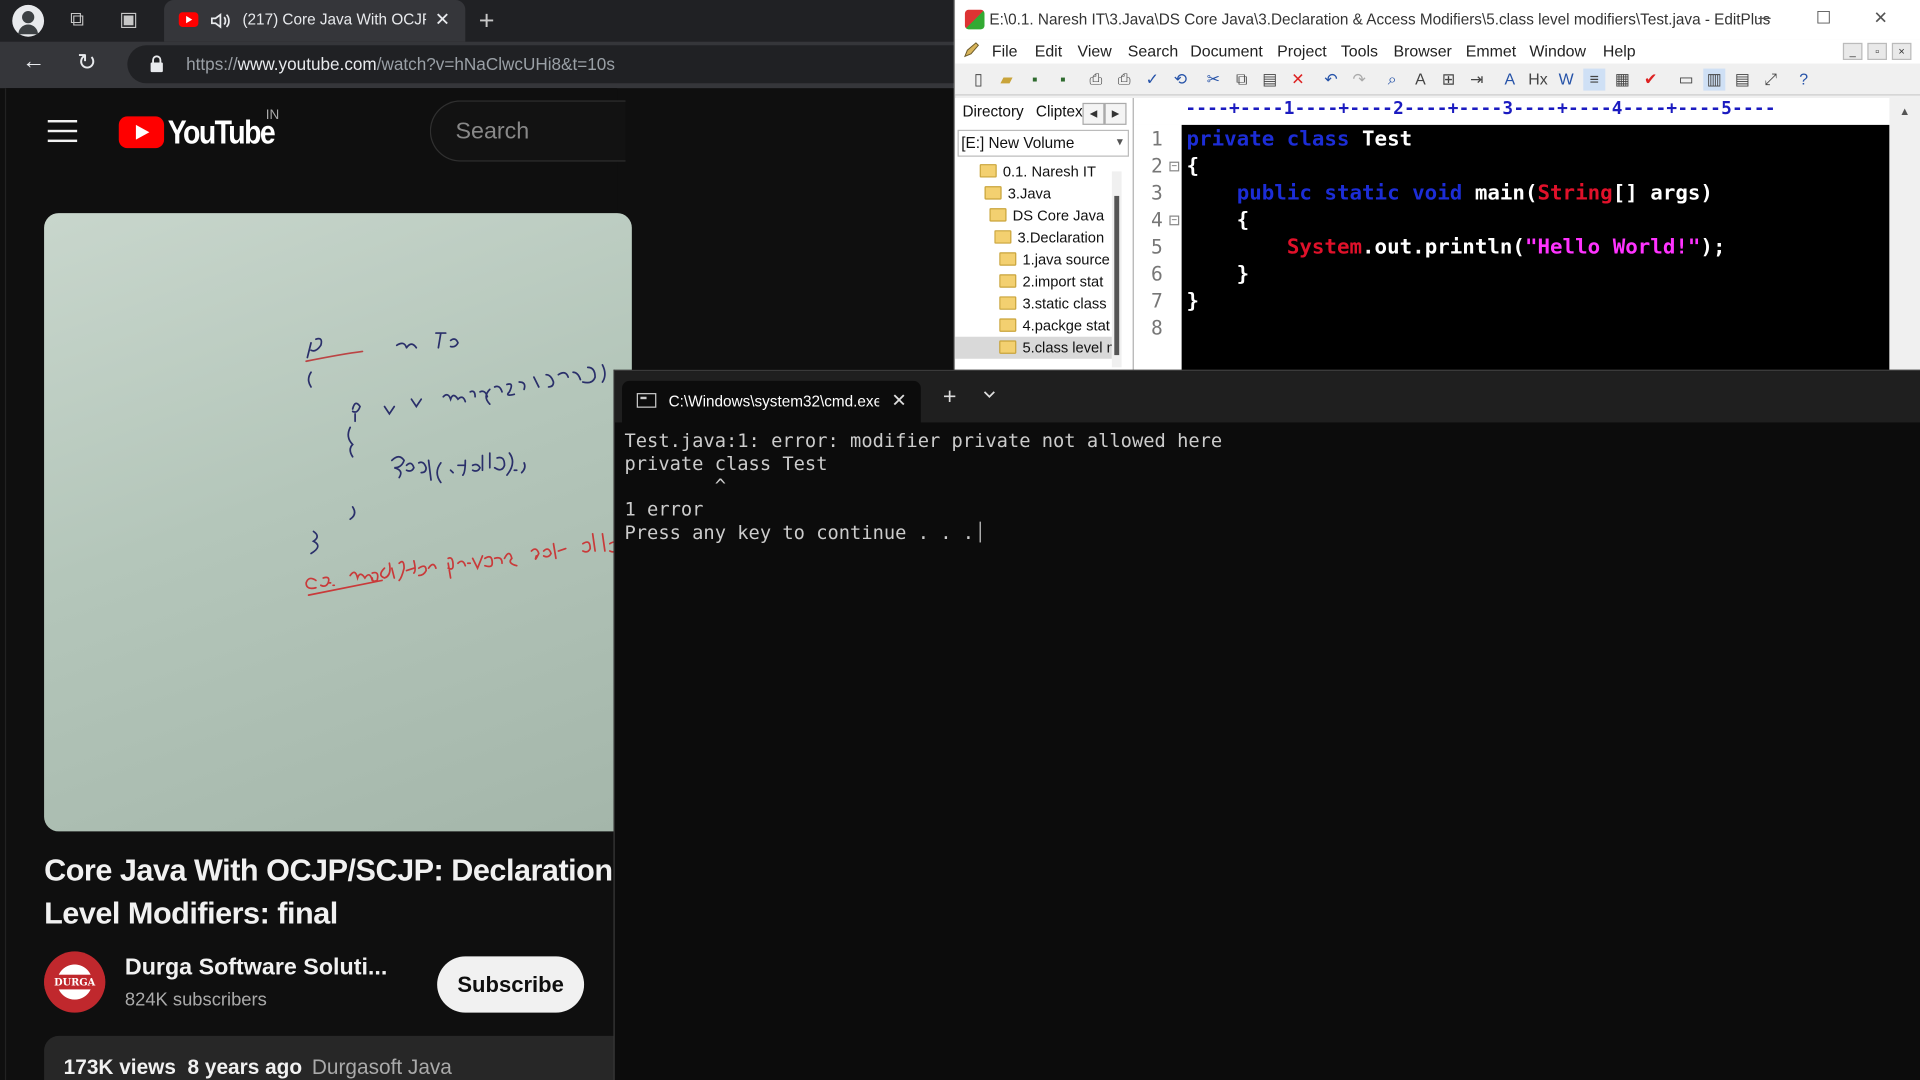 The image size is (1920, 1080). Describe the element at coordinates (1055, 282) in the screenshot. I see `tree-item: 2.import stat` at that location.